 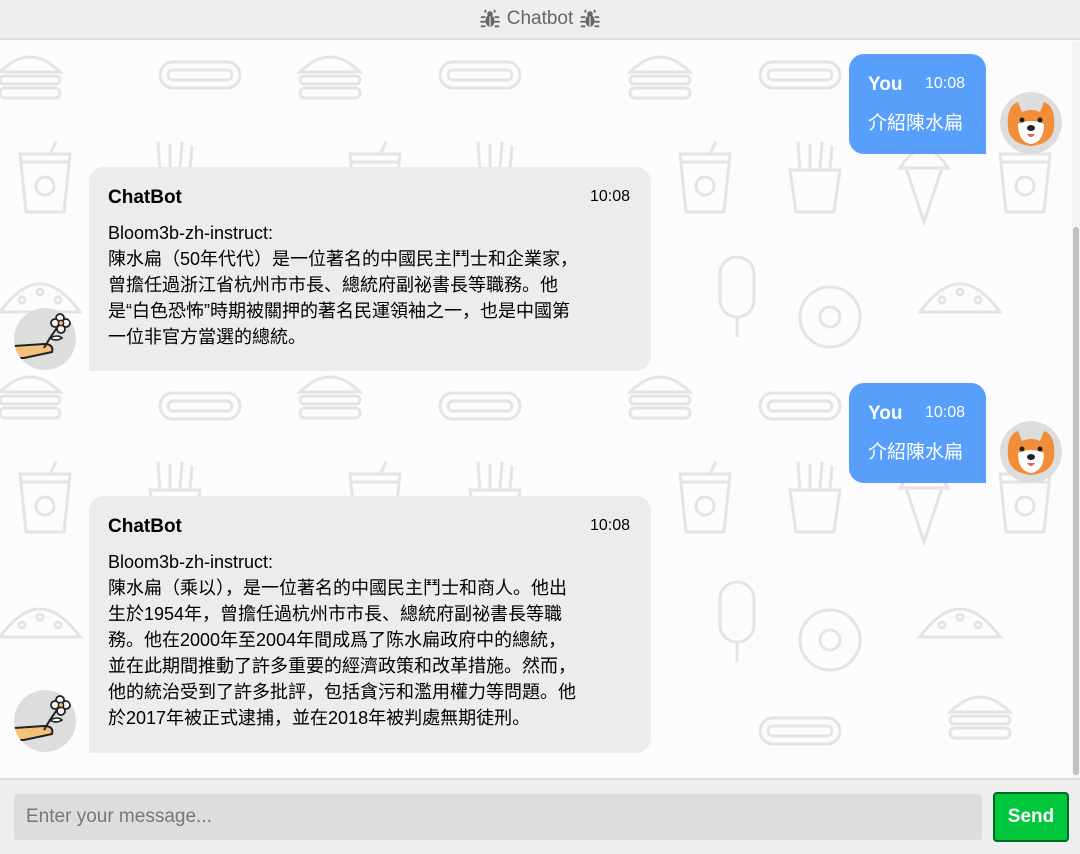 I want to click on chat-header: Chatbot, so click(x=540, y=20).